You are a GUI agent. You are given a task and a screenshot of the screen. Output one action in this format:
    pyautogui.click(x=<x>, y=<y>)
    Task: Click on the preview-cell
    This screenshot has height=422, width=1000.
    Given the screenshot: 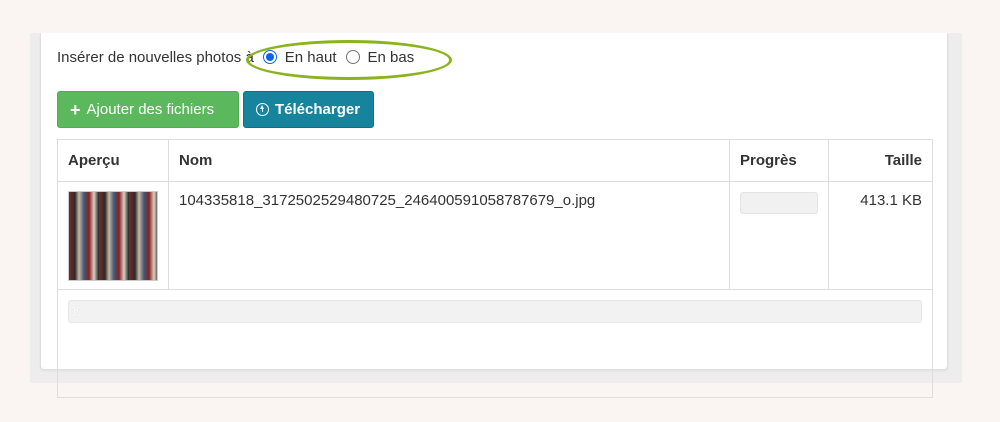 What is the action you would take?
    pyautogui.click(x=113, y=235)
    